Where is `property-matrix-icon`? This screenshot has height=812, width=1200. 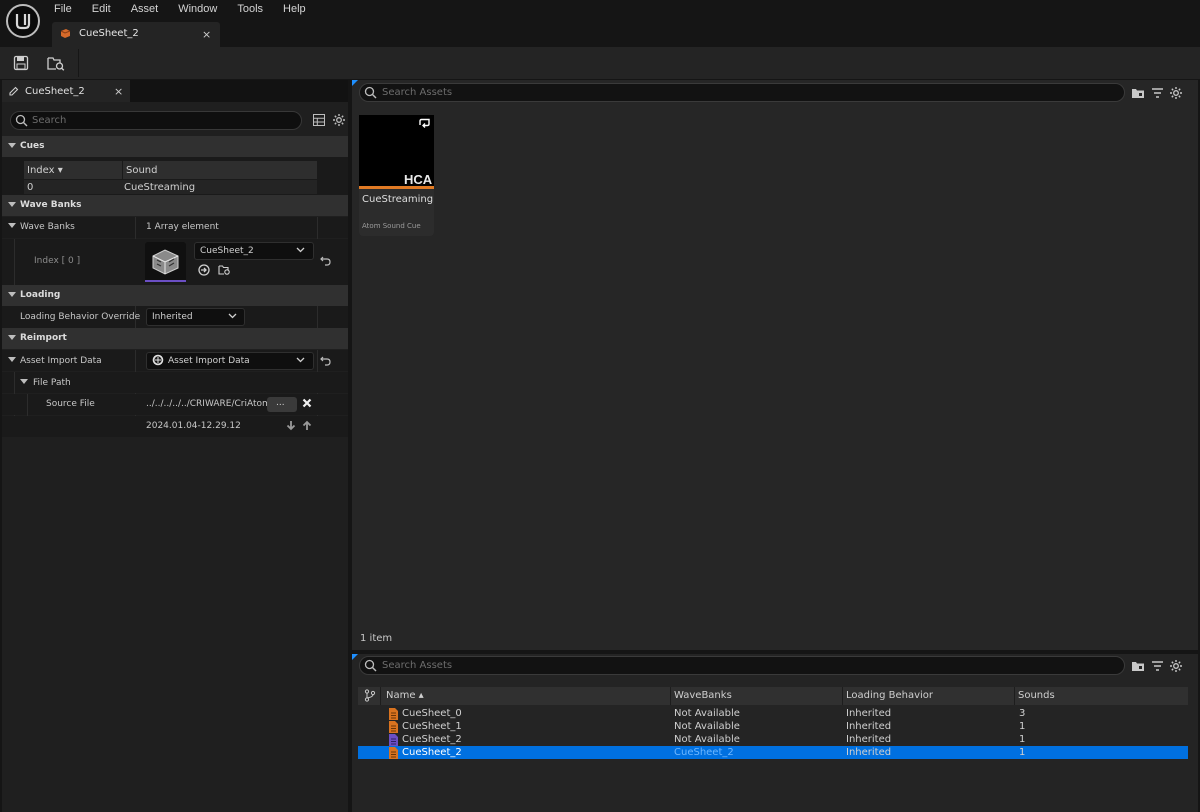
property-matrix-icon is located at coordinates (319, 120).